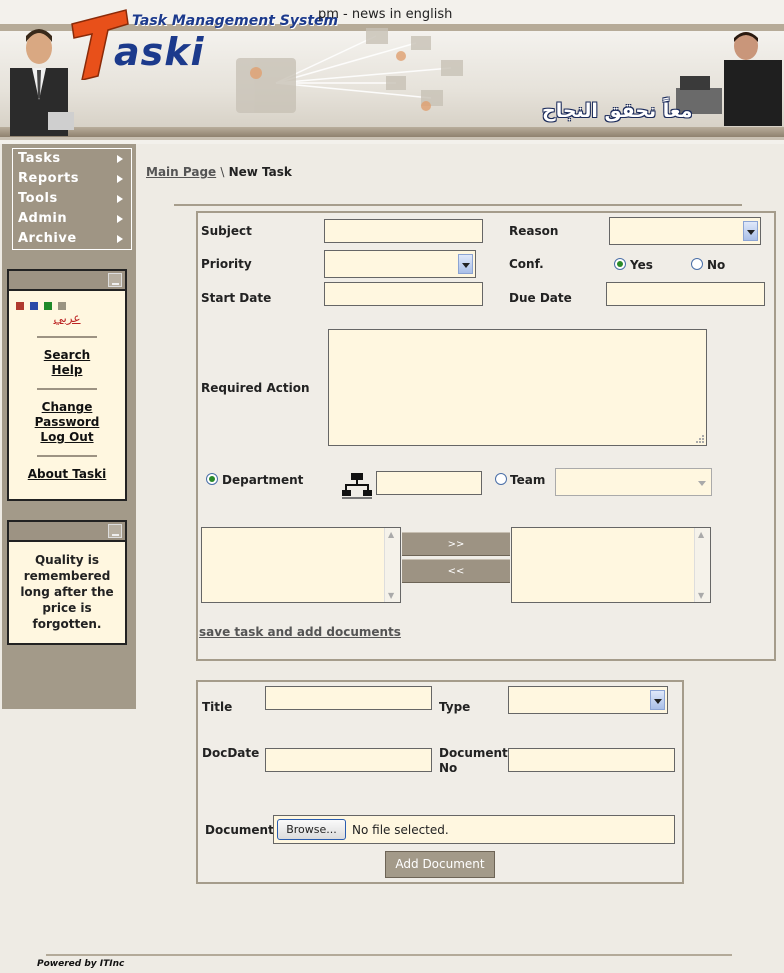 This screenshot has width=784, height=973. Describe the element at coordinates (67, 437) in the screenshot. I see `logout-link: Log Out` at that location.